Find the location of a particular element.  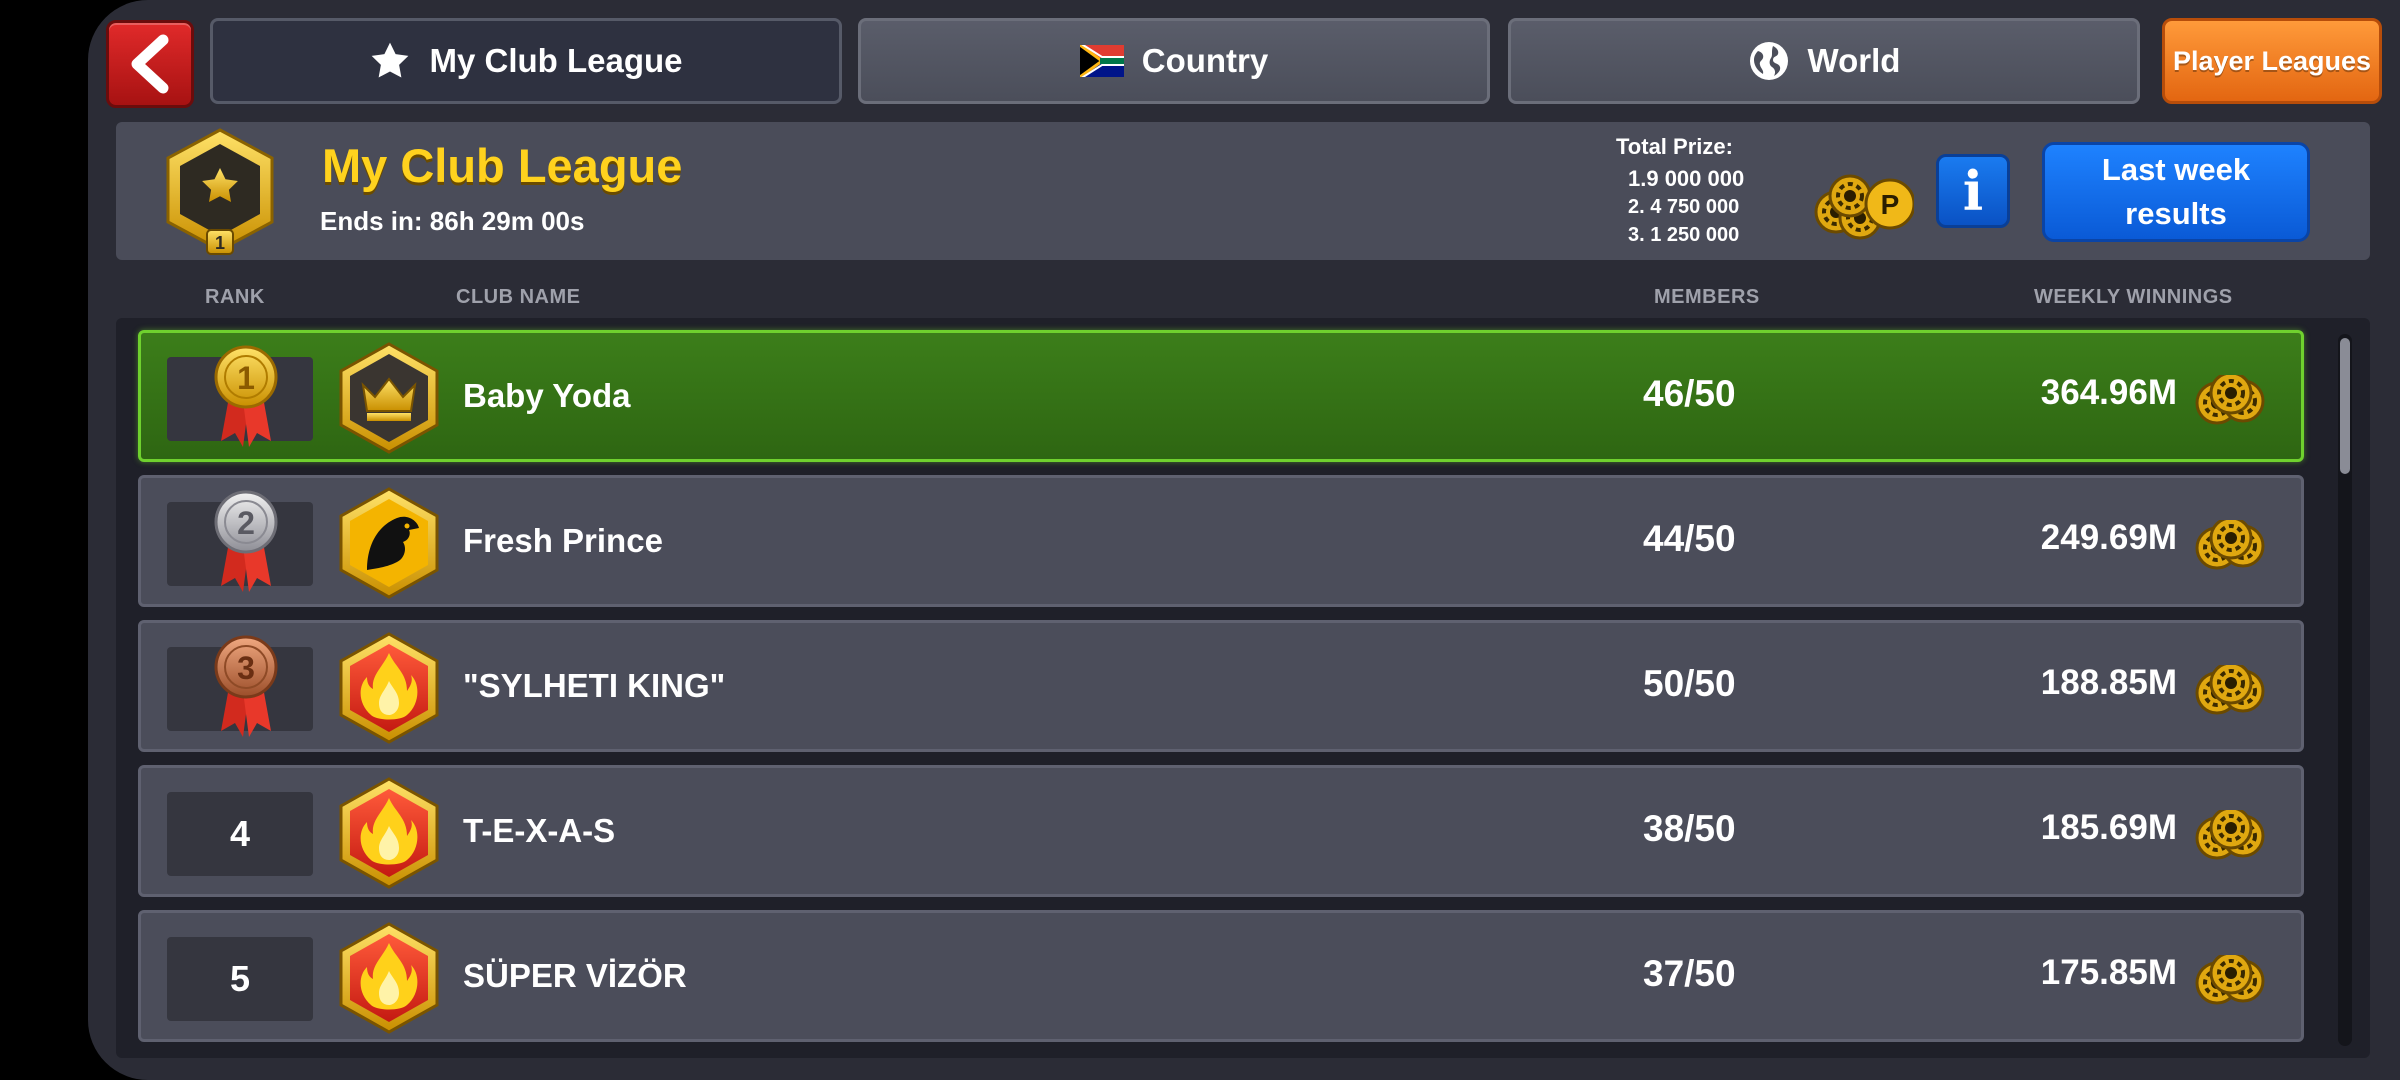

club-row: 4 T-E-X-A-S 38/50 185.69M is located at coordinates (1221, 831).